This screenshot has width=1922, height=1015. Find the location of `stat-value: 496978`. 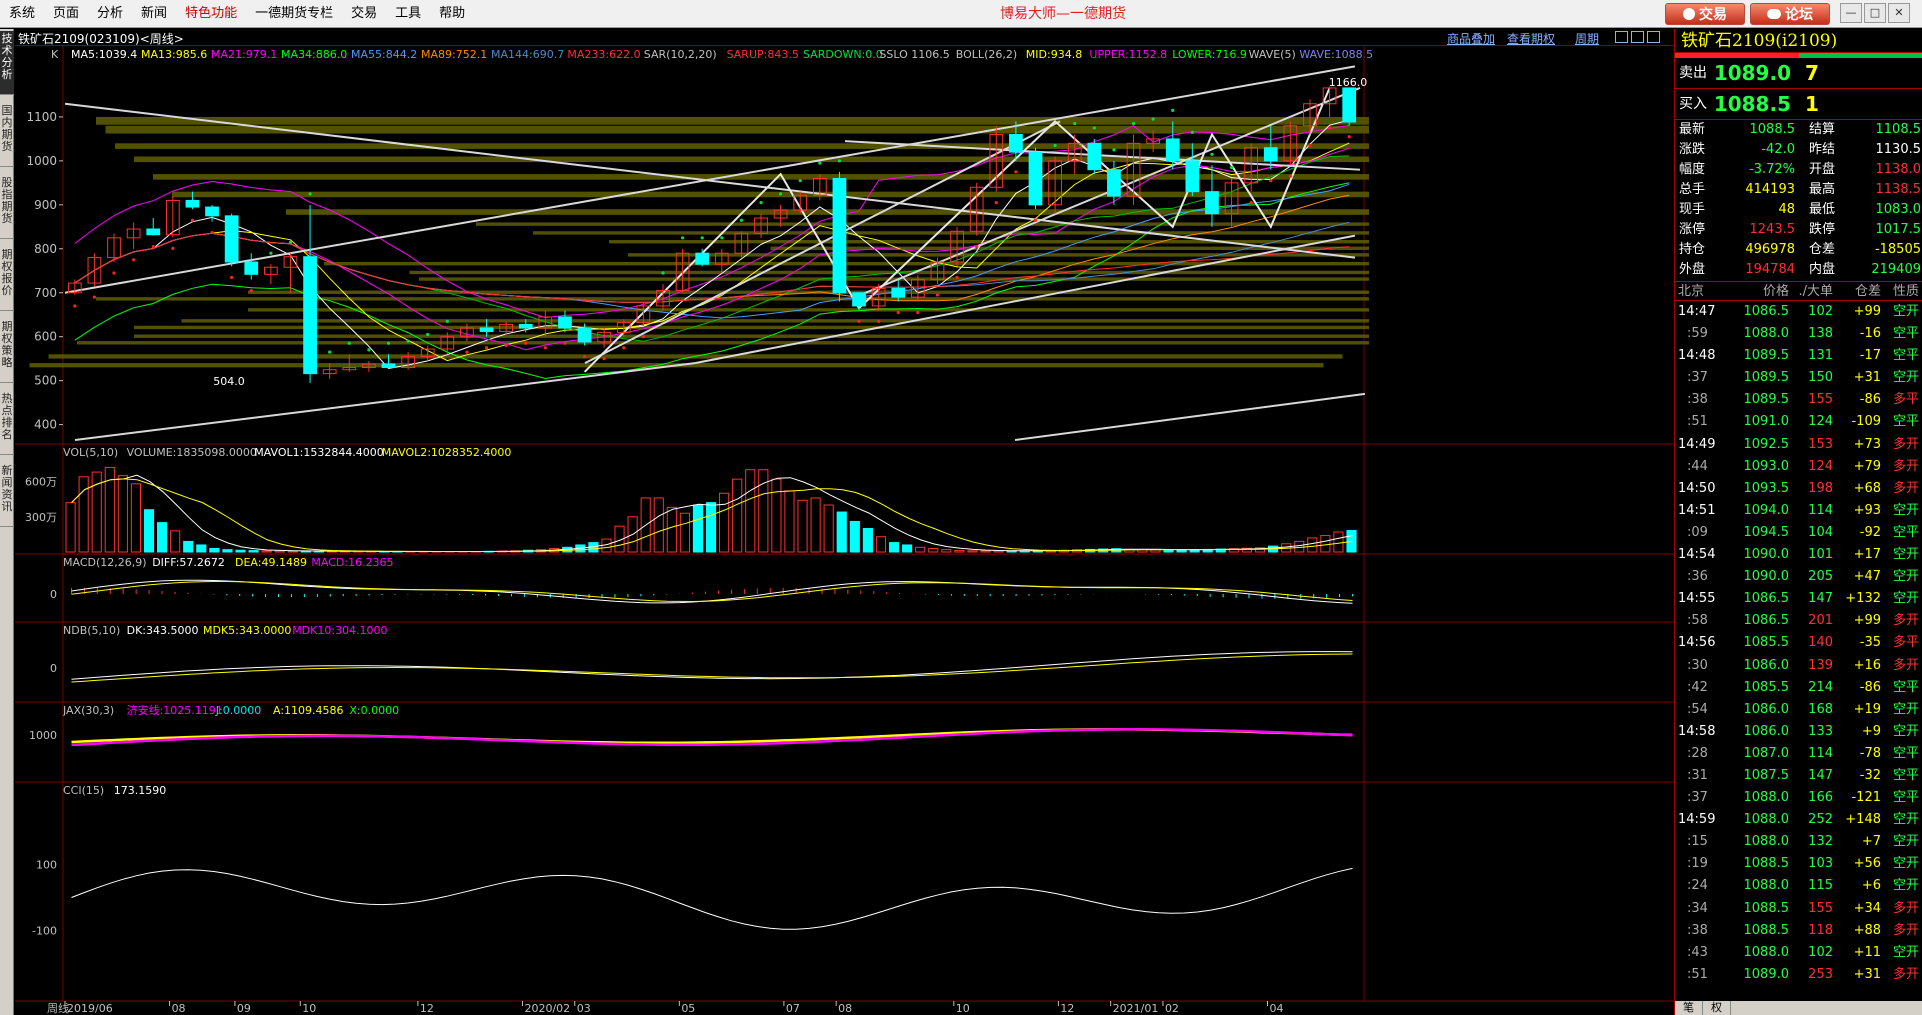

stat-value: 496978 is located at coordinates (1770, 249).